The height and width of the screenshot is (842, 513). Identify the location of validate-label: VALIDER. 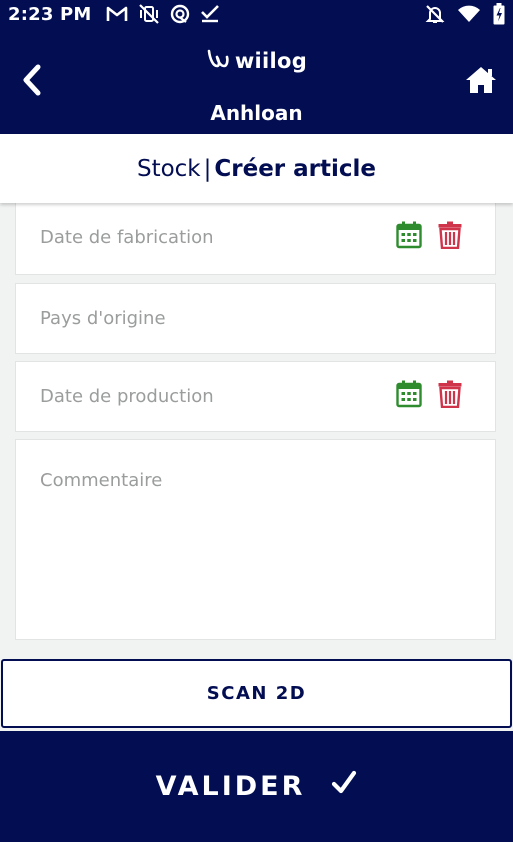
(230, 786).